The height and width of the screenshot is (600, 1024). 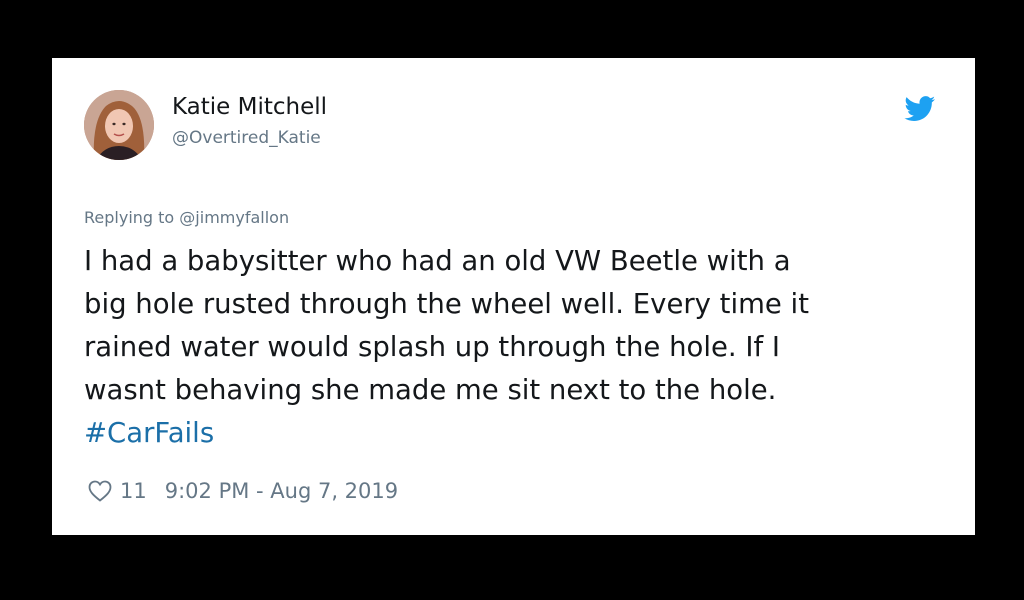 What do you see at coordinates (119, 125) in the screenshot?
I see `avatar` at bounding box center [119, 125].